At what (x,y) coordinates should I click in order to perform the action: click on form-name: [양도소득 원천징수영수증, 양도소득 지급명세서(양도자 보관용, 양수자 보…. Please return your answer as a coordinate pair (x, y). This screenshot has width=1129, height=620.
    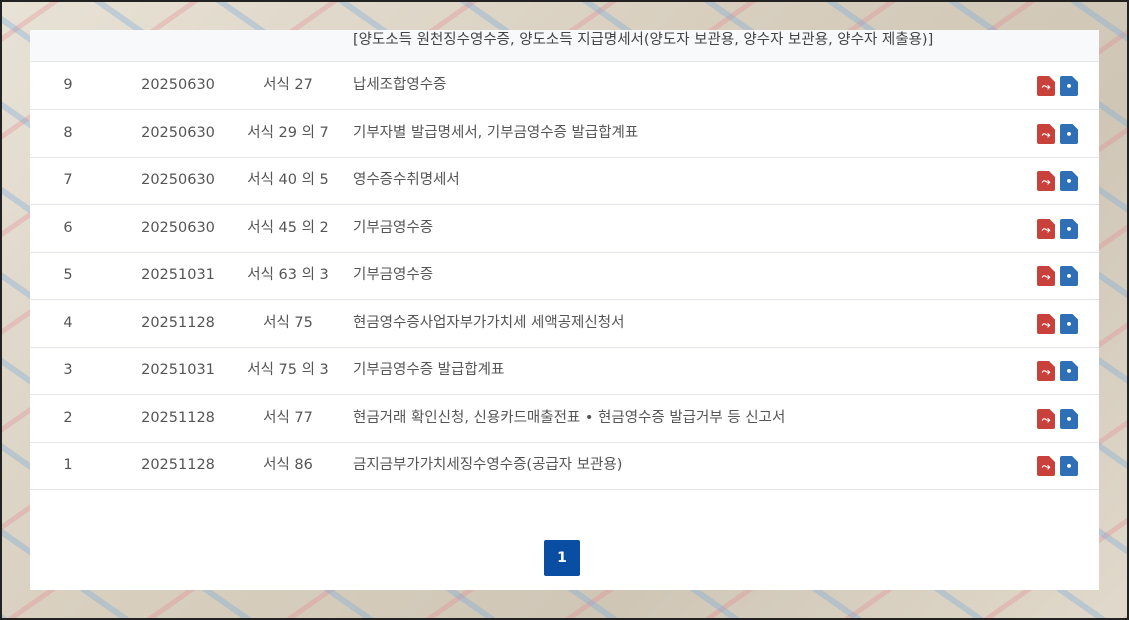
    Looking at the image, I should click on (643, 40).